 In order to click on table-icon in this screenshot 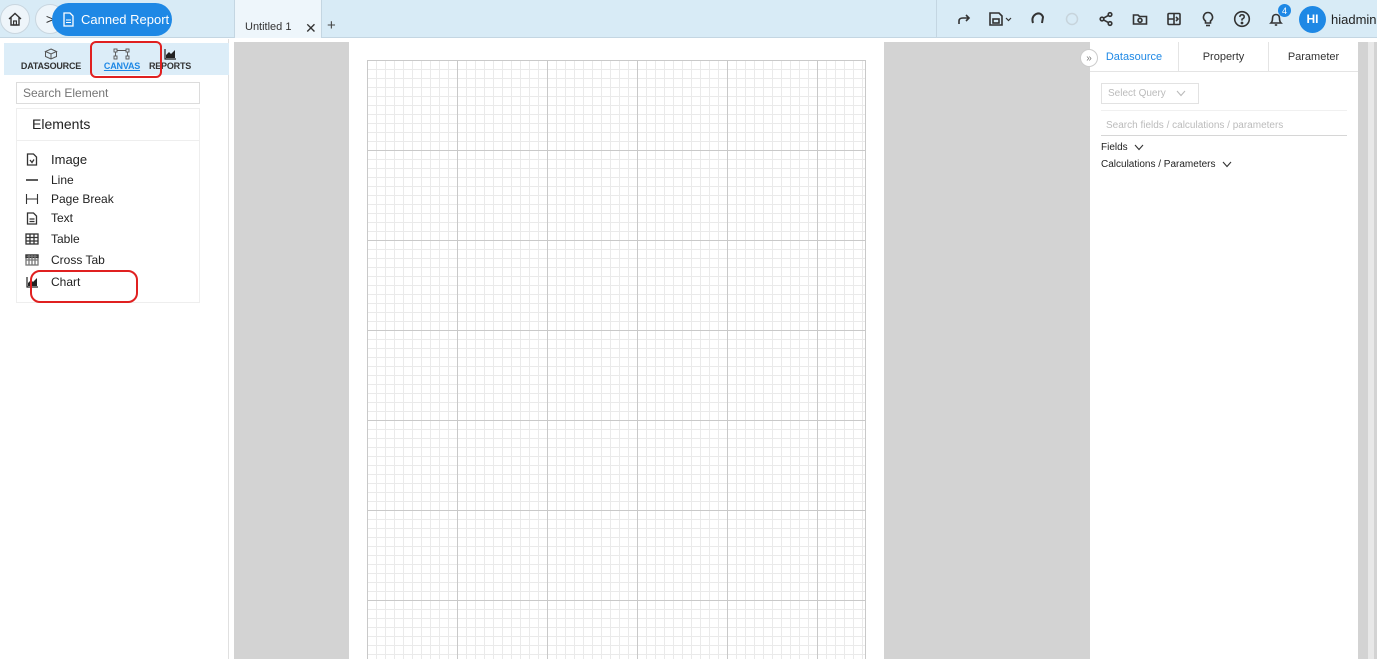, I will do `click(32, 239)`.